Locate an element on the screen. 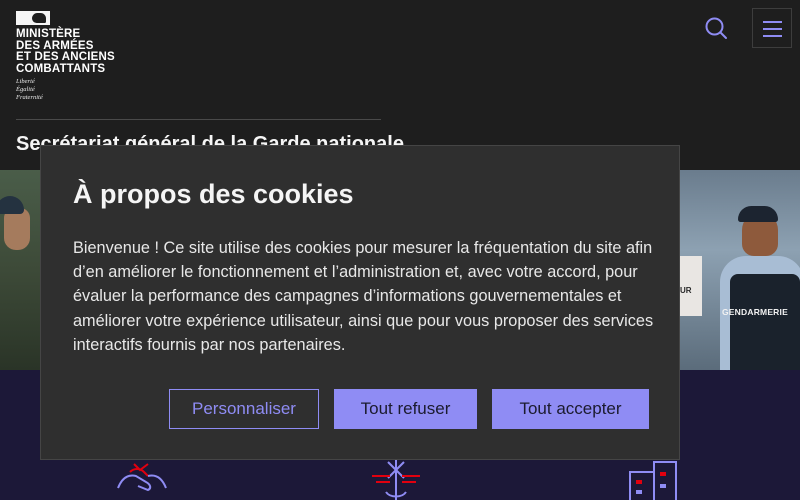 Image resolution: width=800 pixels, height=500 pixels. customize-button: Personnaliser is located at coordinates (244, 409).